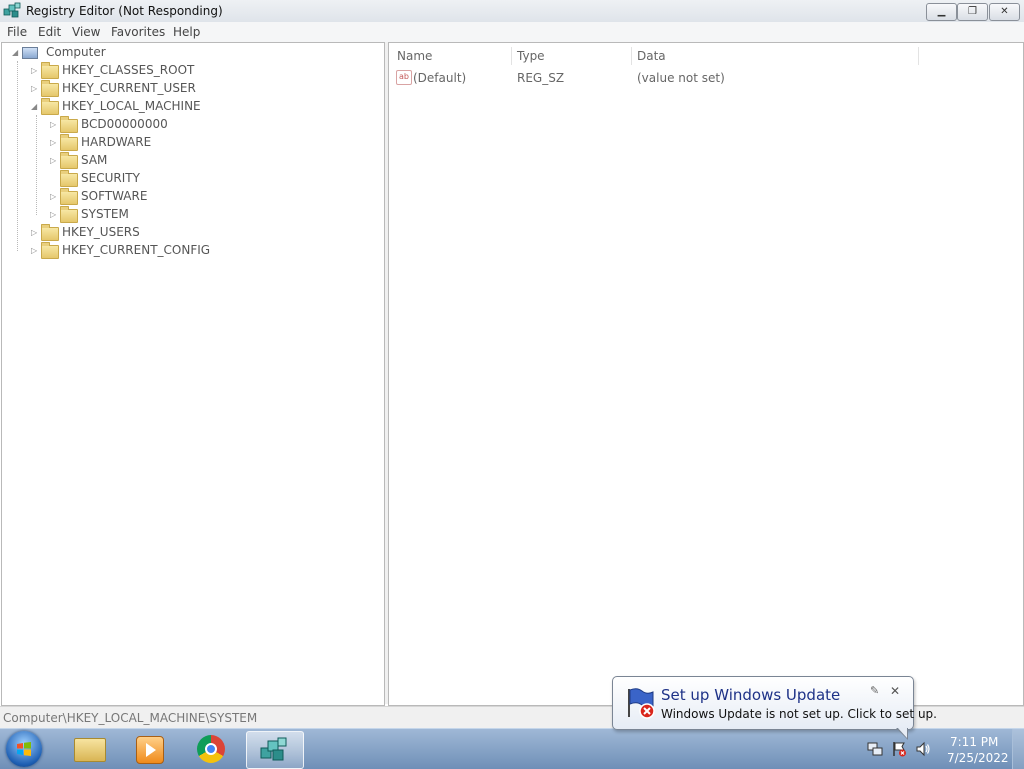 The width and height of the screenshot is (1024, 769). I want to click on column-header-data: Data, so click(651, 56).